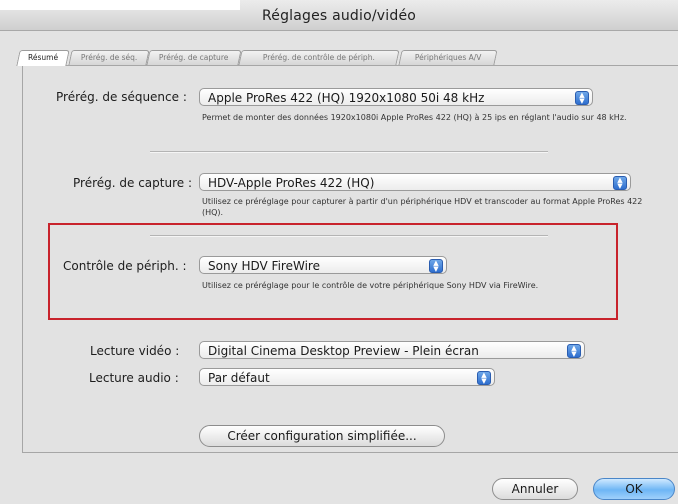 The height and width of the screenshot is (504, 678). Describe the element at coordinates (323, 265) in the screenshot. I see `device-control-popup: Sony HDV FireWire ▲ ▼` at that location.